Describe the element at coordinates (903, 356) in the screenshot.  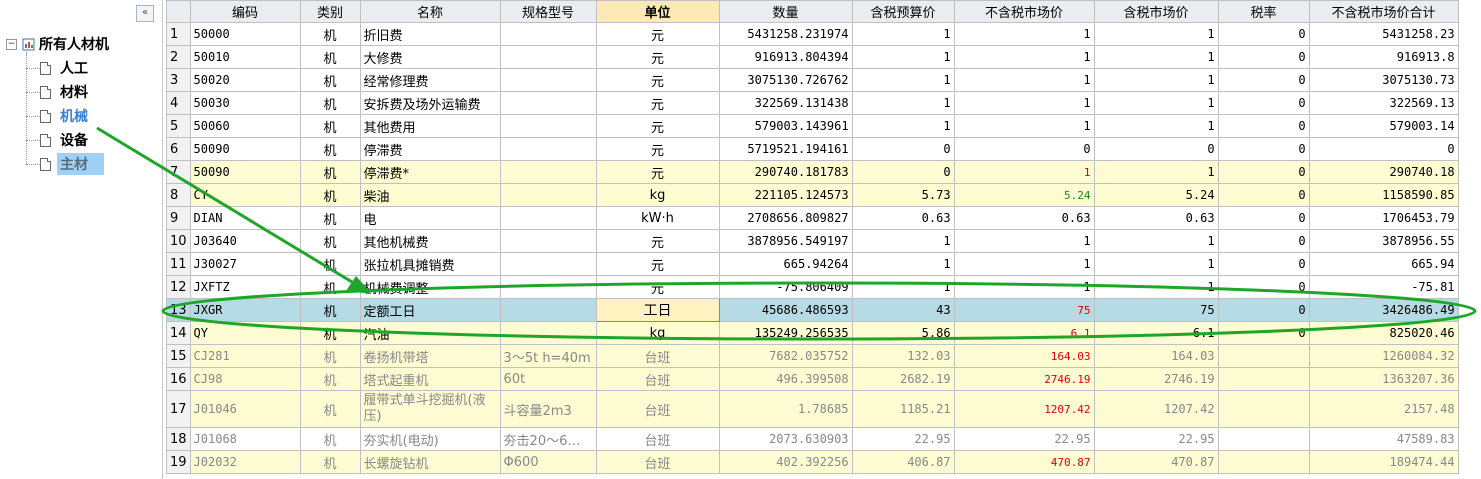
I see `tax-budget-price-cell: 132.03` at that location.